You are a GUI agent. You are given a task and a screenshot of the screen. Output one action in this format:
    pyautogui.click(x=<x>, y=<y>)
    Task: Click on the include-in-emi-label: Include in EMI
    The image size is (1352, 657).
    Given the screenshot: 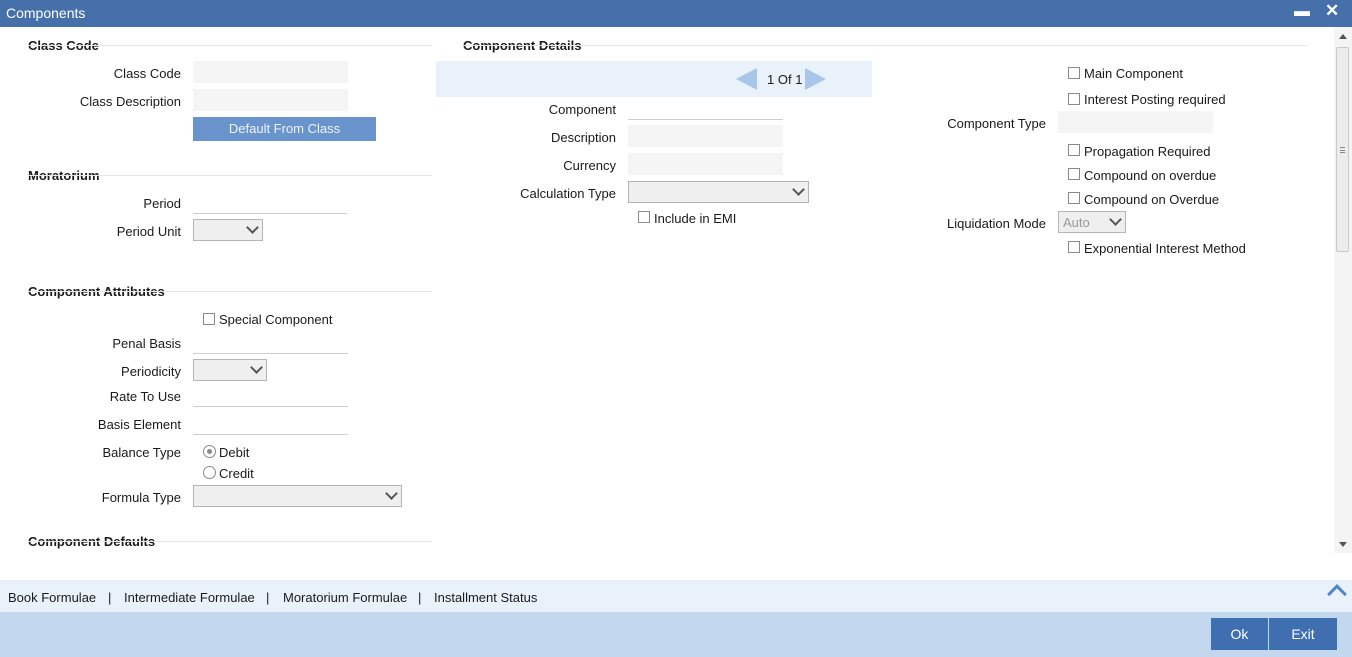 What is the action you would take?
    pyautogui.click(x=695, y=218)
    